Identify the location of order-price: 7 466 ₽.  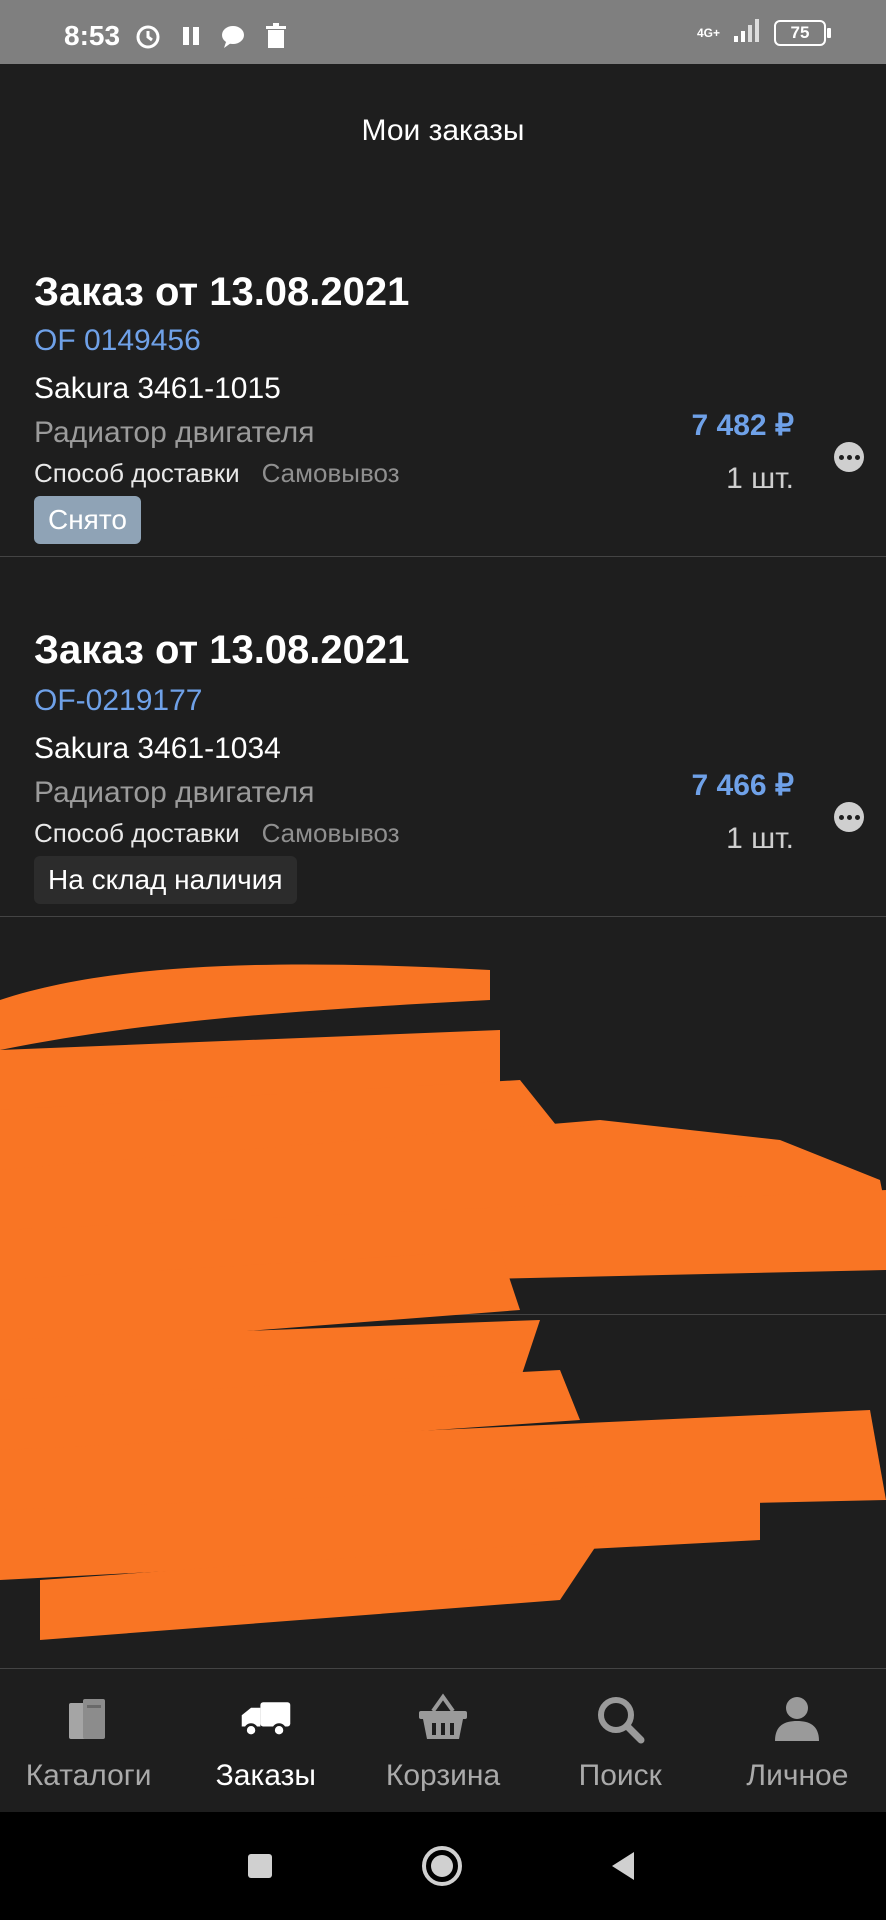
(743, 785).